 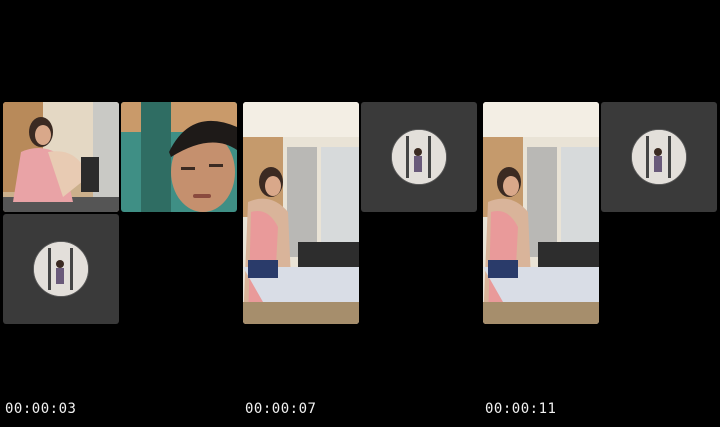 What do you see at coordinates (521, 409) in the screenshot?
I see `frame-timestamp: 00:00:11` at bounding box center [521, 409].